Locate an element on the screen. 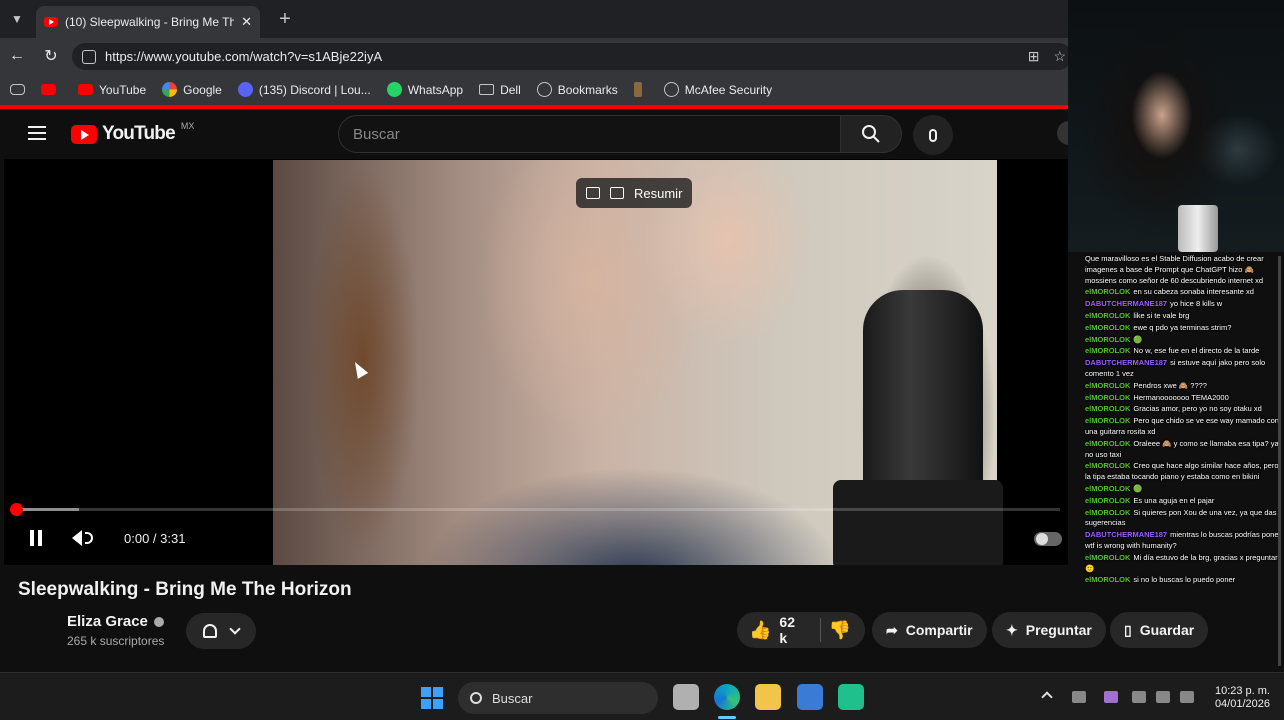 This screenshot has height=720, width=1284. youtube-logo: YouTube MX is located at coordinates (132, 133).